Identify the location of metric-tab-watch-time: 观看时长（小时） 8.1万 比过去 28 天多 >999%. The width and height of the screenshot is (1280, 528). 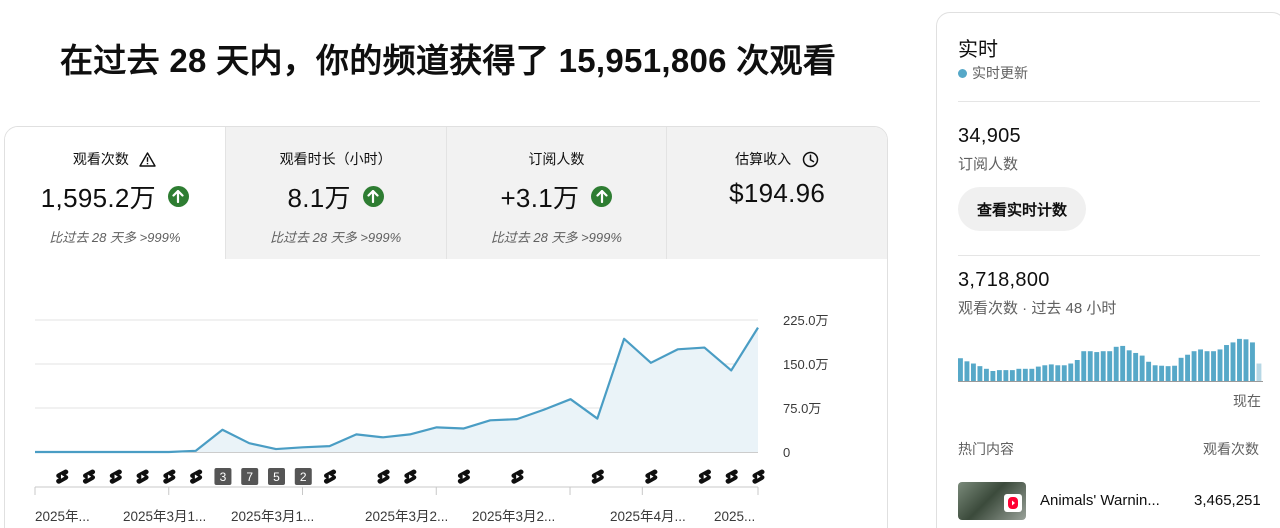
(335, 193).